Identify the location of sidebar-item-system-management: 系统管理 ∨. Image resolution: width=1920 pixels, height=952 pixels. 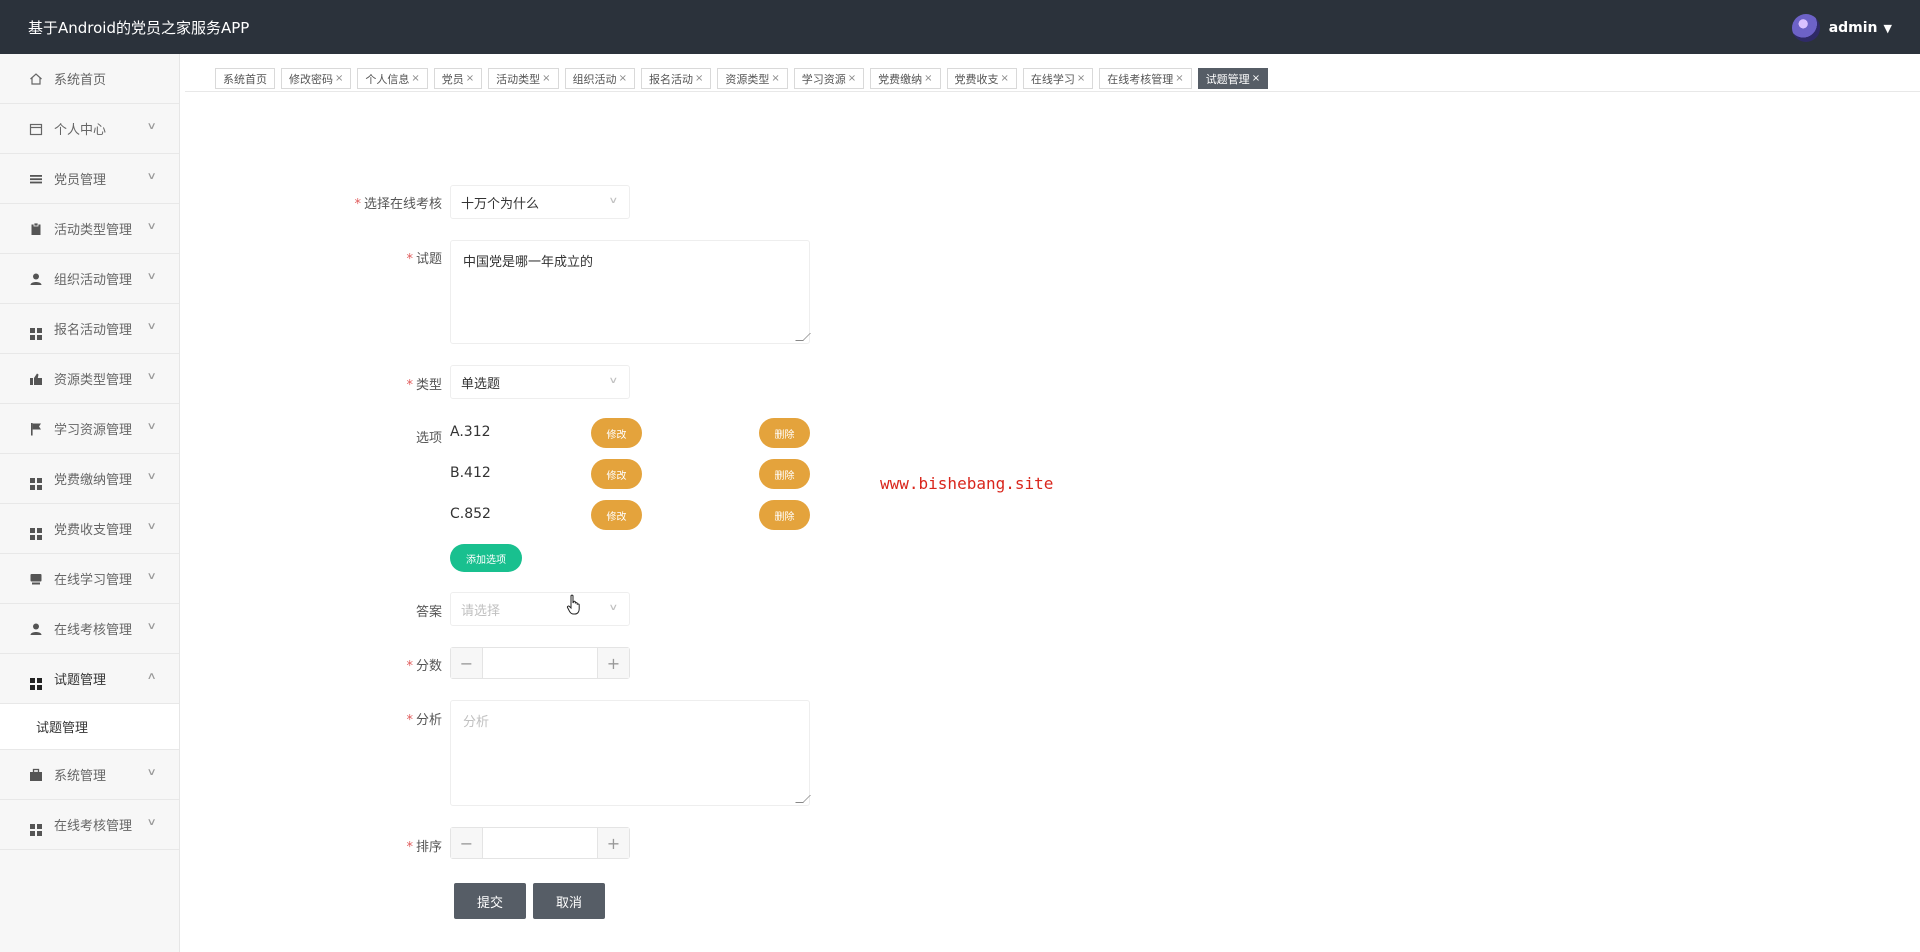
(89, 775).